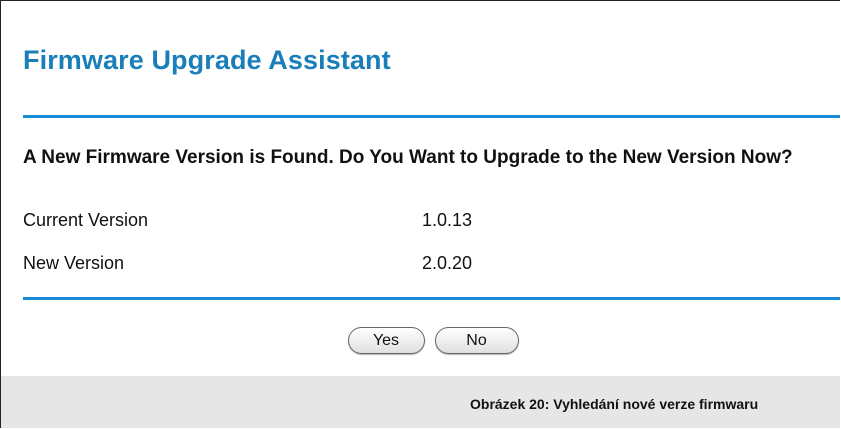 This screenshot has width=841, height=429. What do you see at coordinates (431, 298) in the screenshot?
I see `bottom-divider` at bounding box center [431, 298].